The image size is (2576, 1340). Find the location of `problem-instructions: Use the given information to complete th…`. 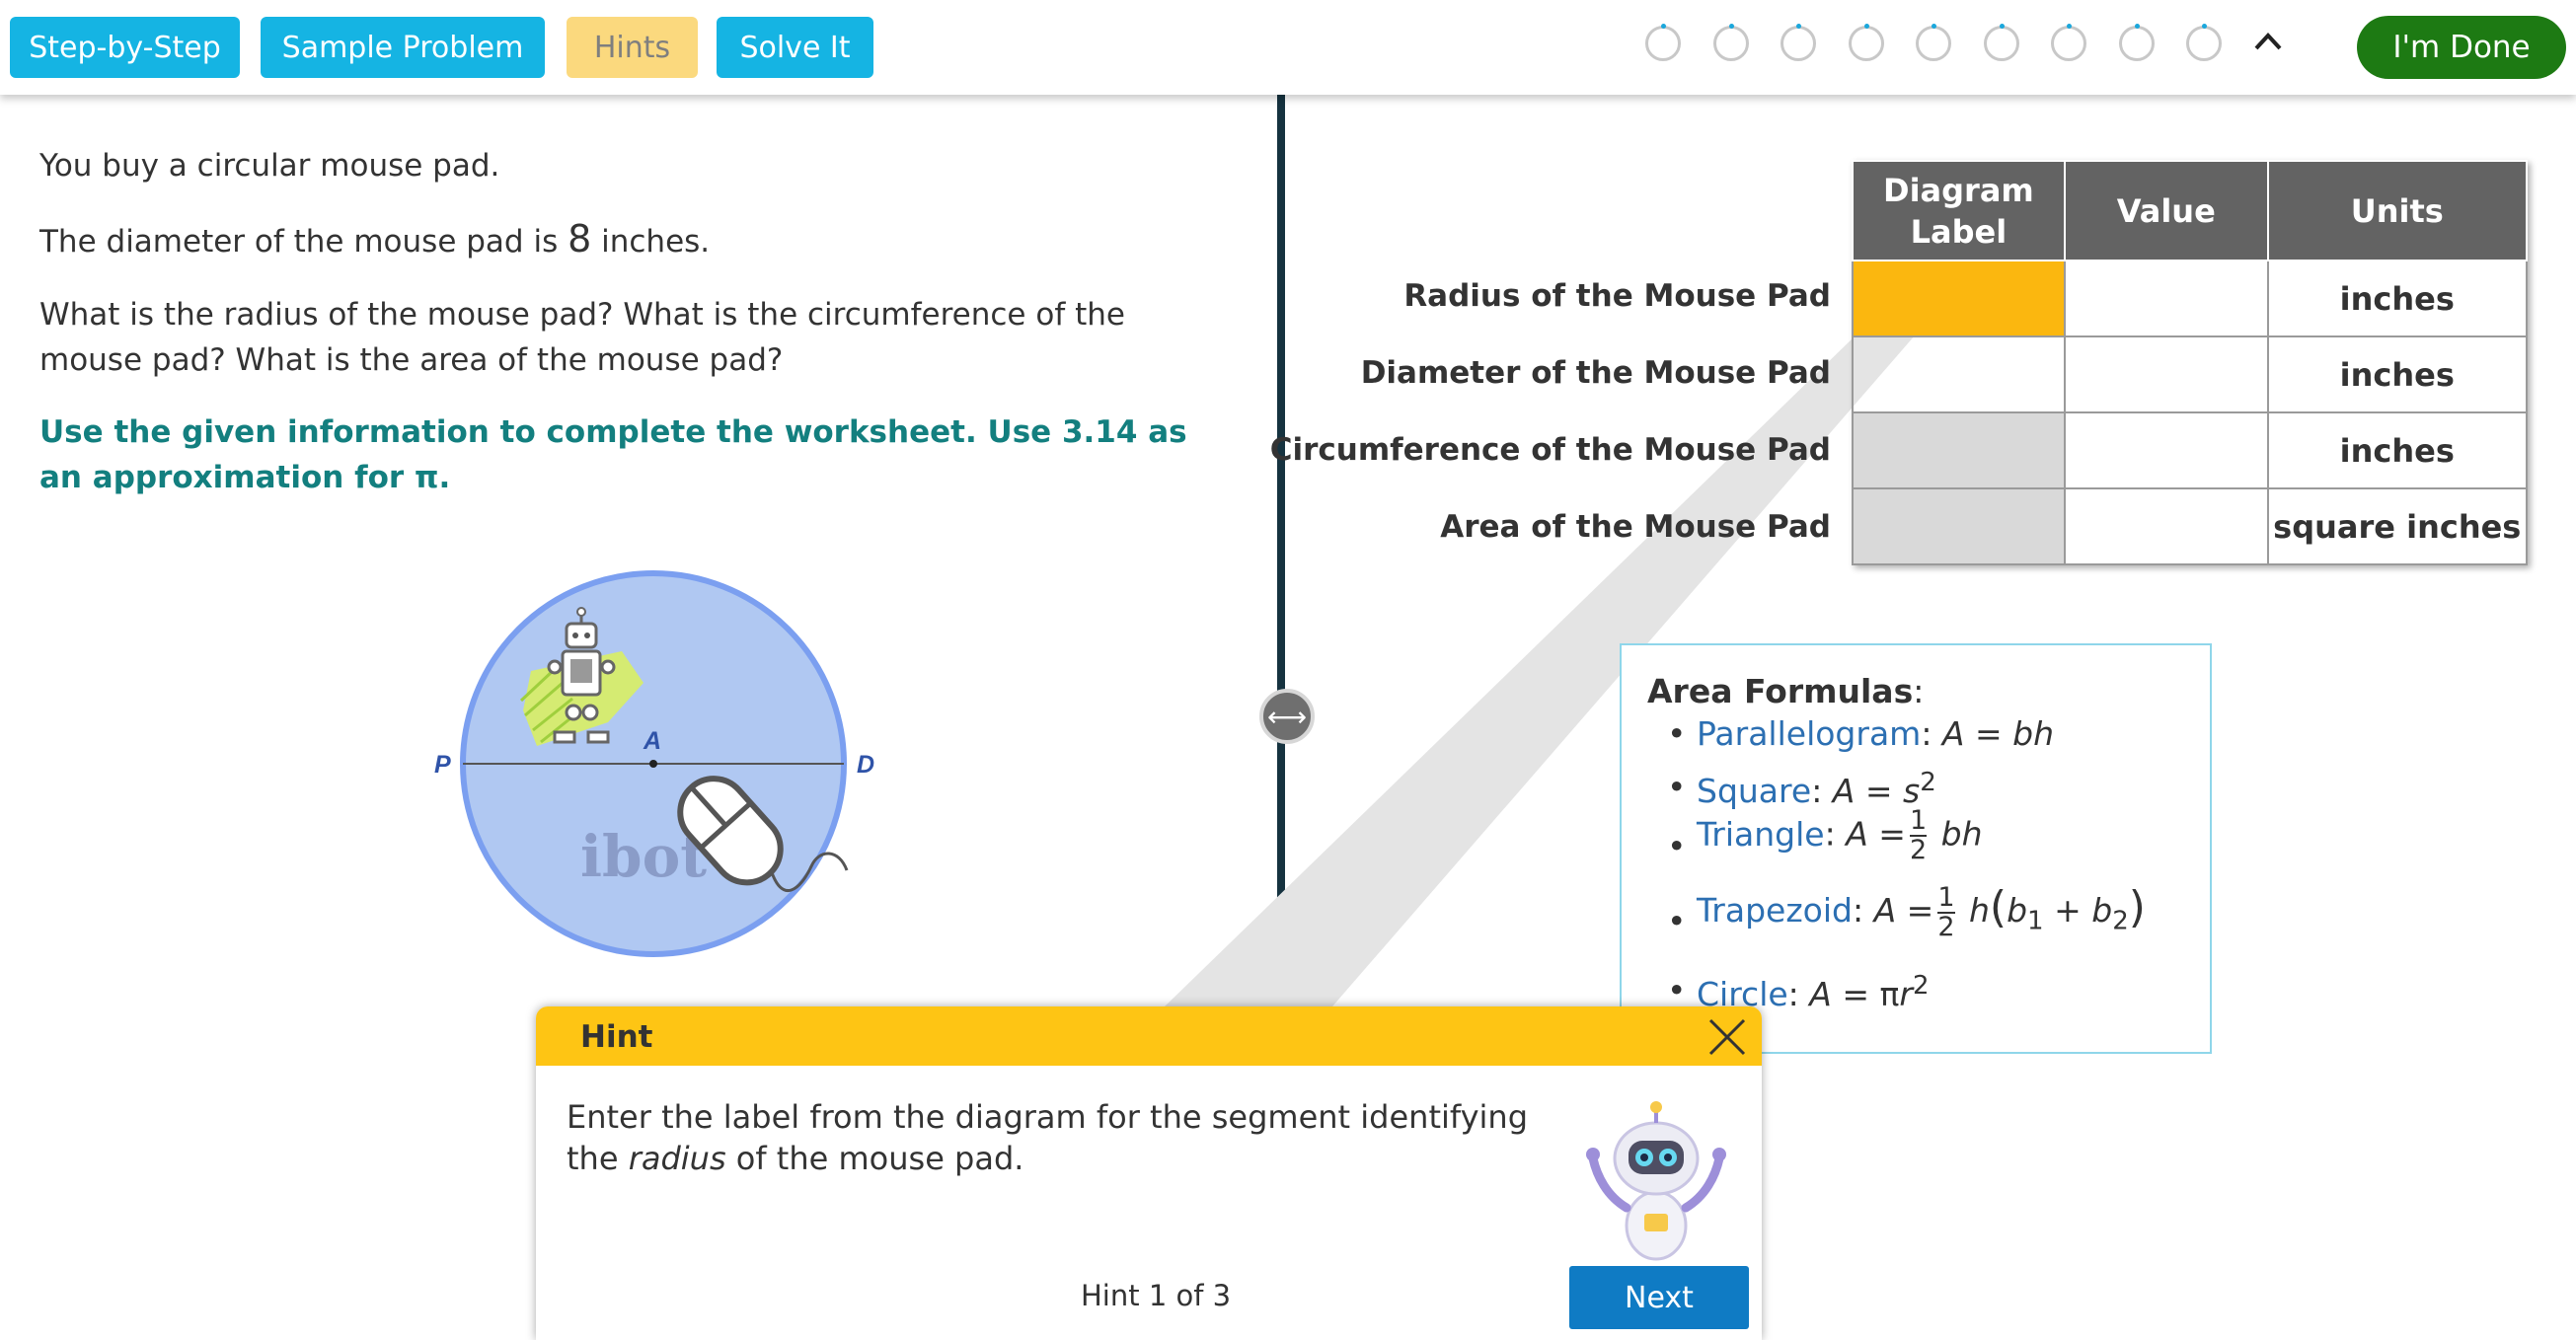

problem-instructions: Use the given information to complete th… is located at coordinates (613, 454).